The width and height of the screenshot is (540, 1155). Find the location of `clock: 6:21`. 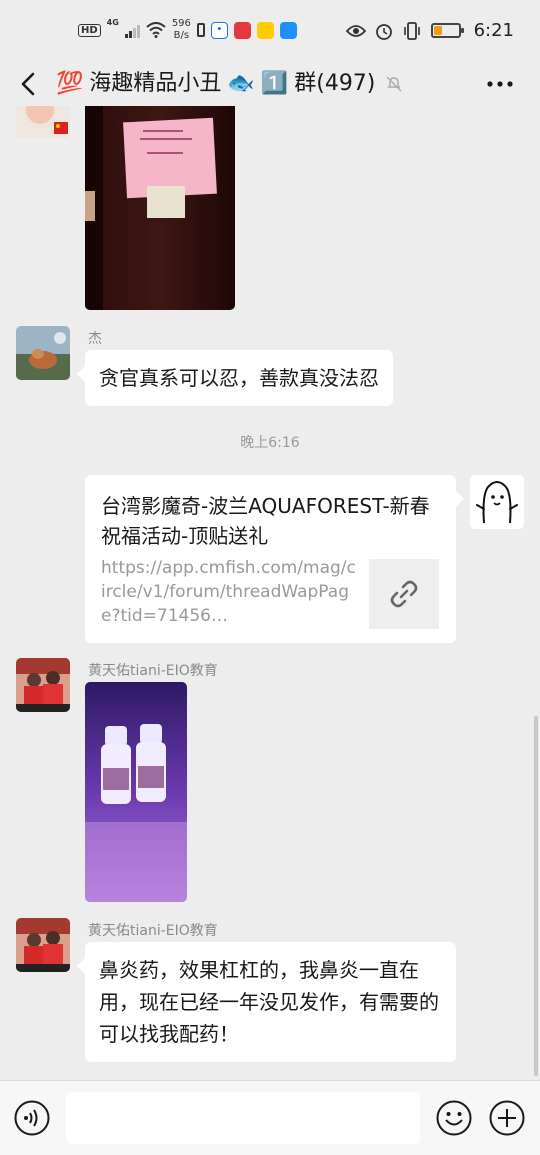

clock: 6:21 is located at coordinates (493, 30).